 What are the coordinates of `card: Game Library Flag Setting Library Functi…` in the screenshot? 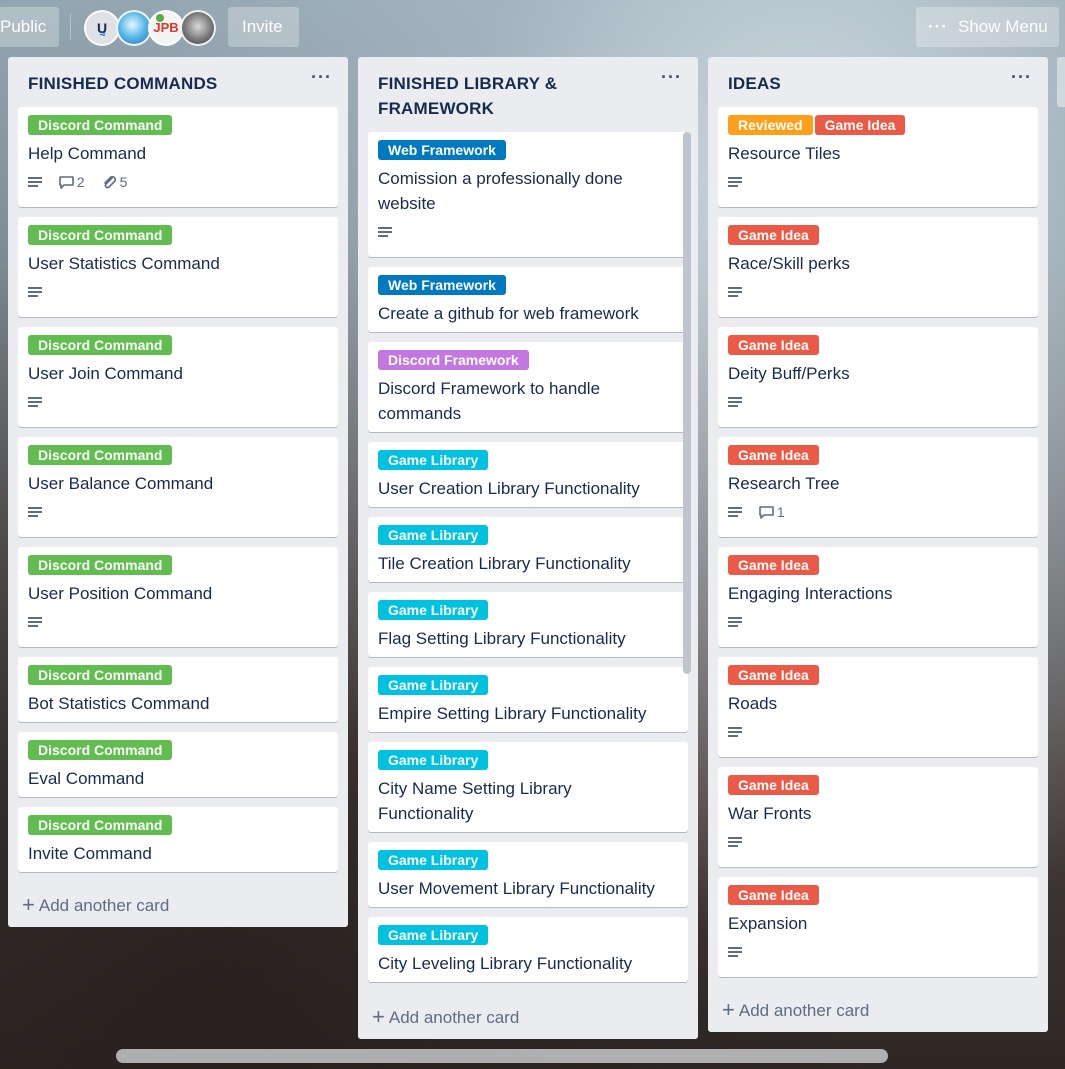 It's located at (528, 624).